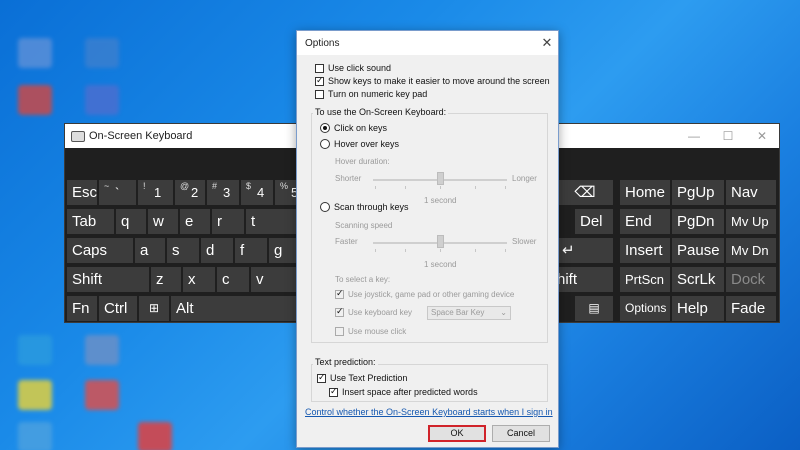 This screenshot has width=800, height=450. Describe the element at coordinates (594, 308) in the screenshot. I see `menu-key: ▤` at that location.